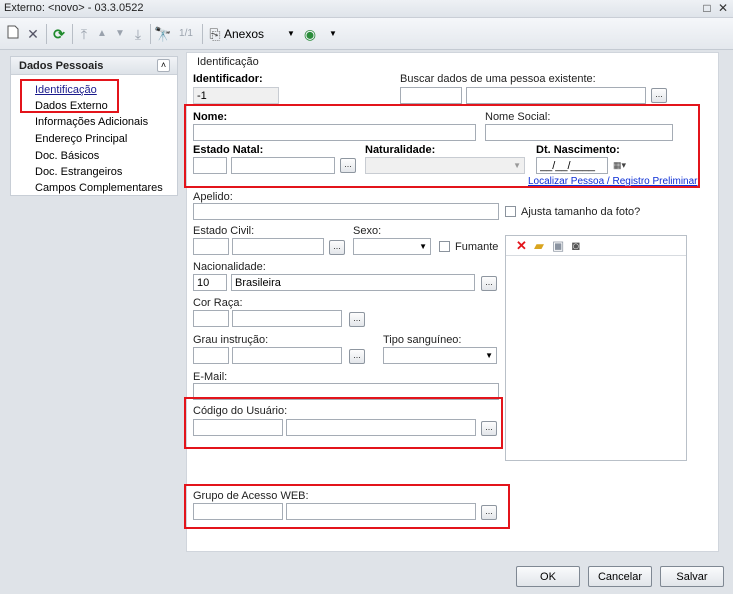 Image resolution: width=733 pixels, height=594 pixels. Describe the element at coordinates (556, 95) in the screenshot. I see `buscar-name-field` at that location.